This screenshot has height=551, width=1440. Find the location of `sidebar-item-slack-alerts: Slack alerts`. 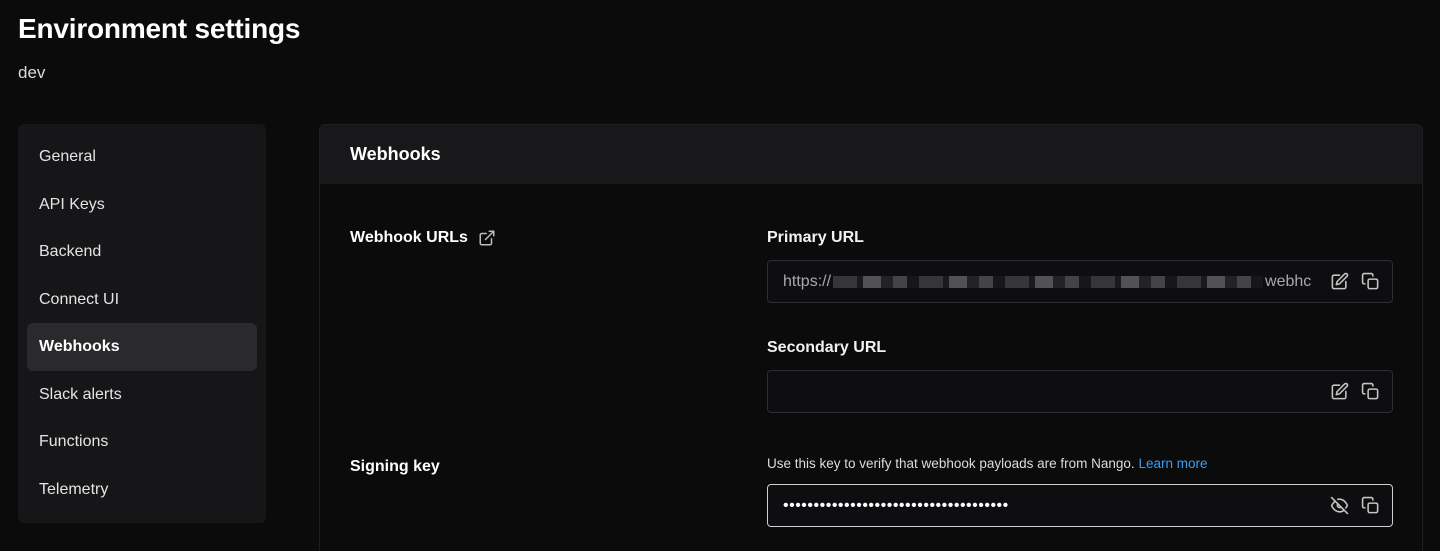

sidebar-item-slack-alerts: Slack alerts is located at coordinates (142, 395).